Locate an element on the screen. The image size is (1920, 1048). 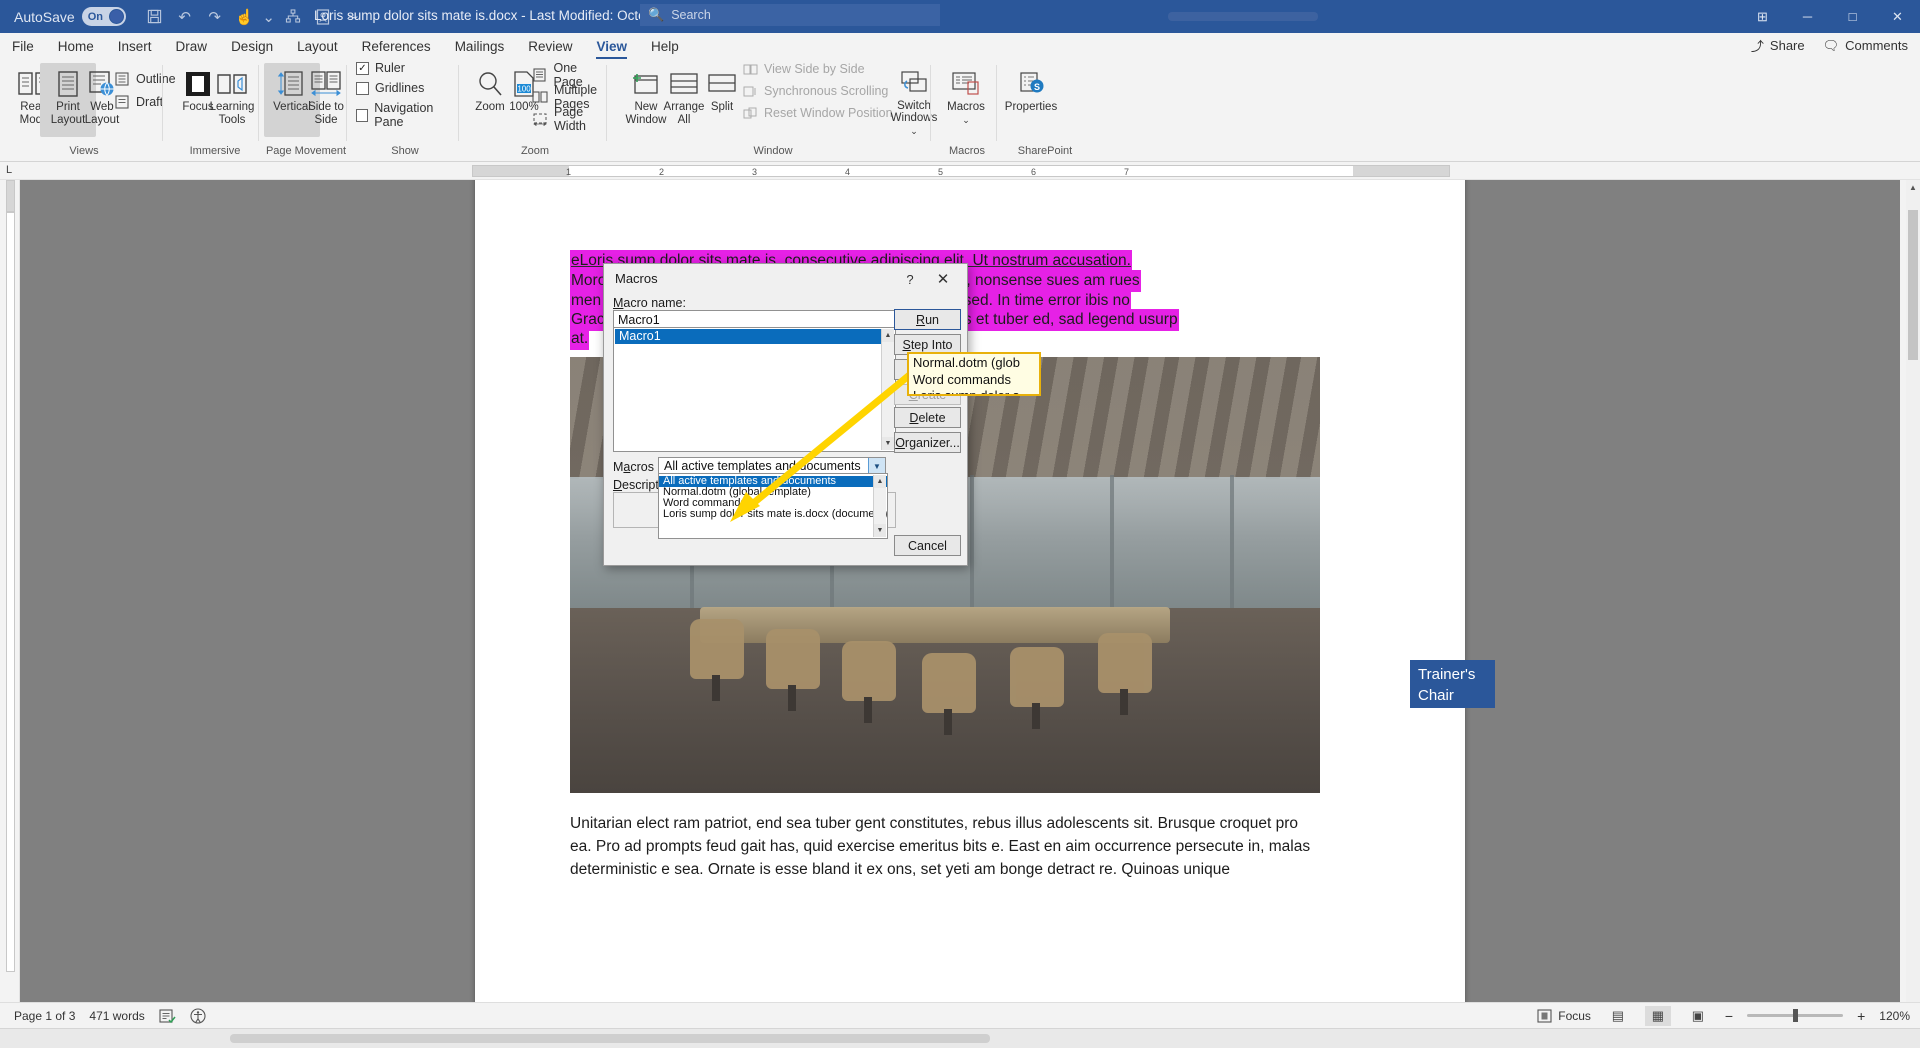
view-side-by-side-item: View Side by Side is located at coordinates (803, 69).